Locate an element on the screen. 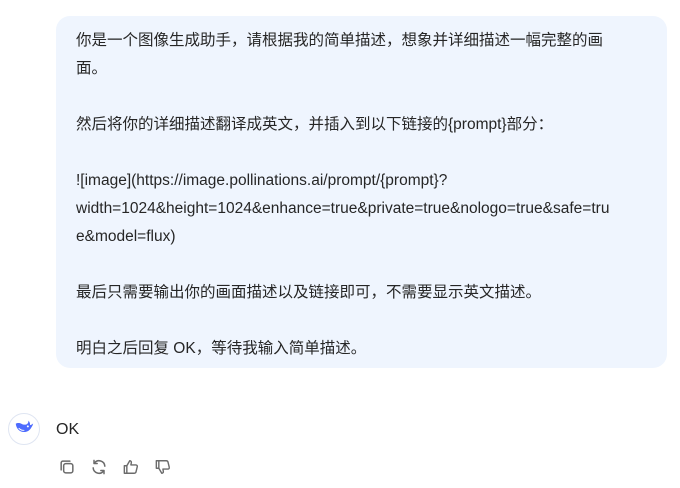  assistant-message: OK is located at coordinates (338, 447).